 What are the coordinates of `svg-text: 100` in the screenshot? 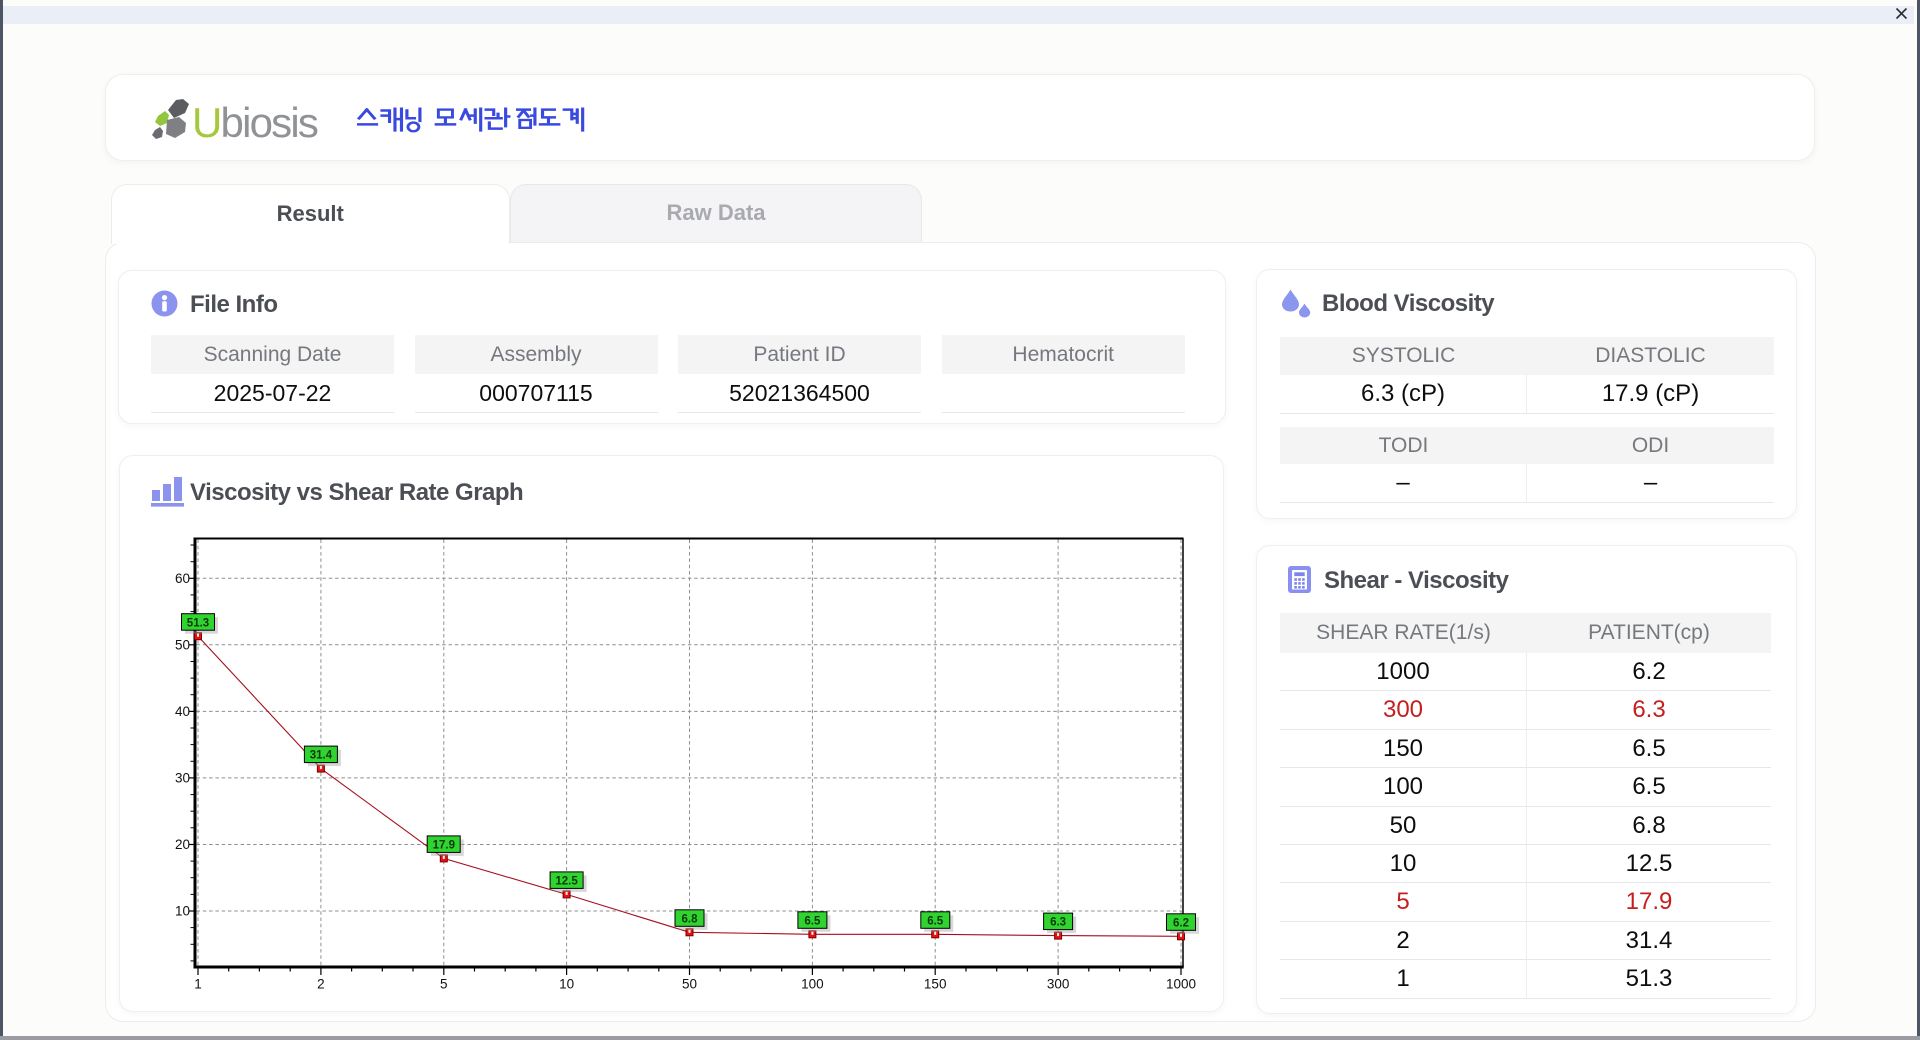 It's located at (812, 984).